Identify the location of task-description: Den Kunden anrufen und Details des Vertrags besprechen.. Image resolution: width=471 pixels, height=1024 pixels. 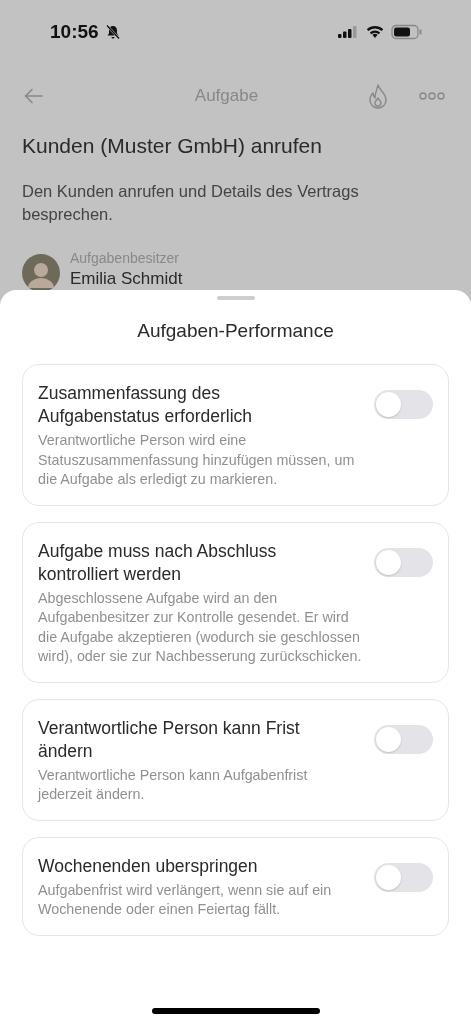
(191, 203).